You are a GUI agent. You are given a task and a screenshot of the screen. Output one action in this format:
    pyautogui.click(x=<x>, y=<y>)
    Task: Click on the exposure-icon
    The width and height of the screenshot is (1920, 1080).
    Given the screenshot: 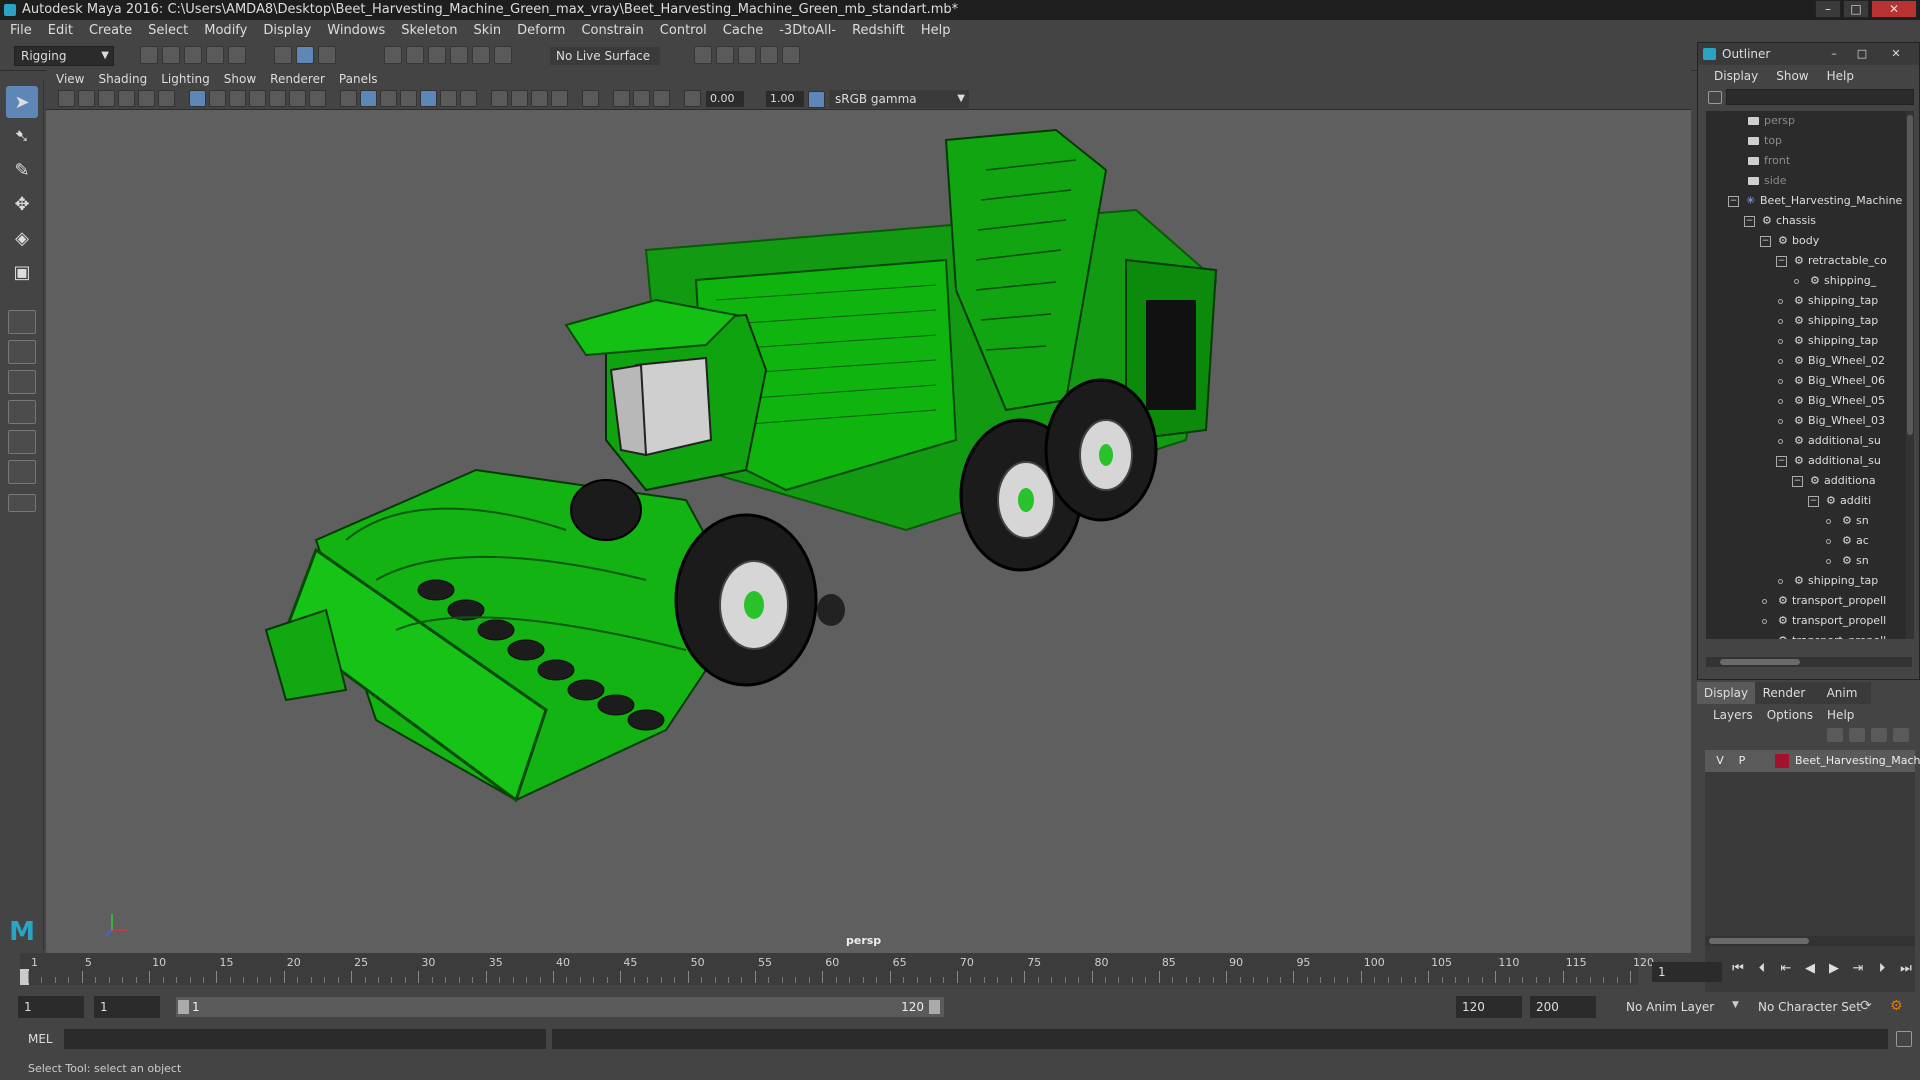 What is the action you would take?
    pyautogui.click(x=692, y=98)
    